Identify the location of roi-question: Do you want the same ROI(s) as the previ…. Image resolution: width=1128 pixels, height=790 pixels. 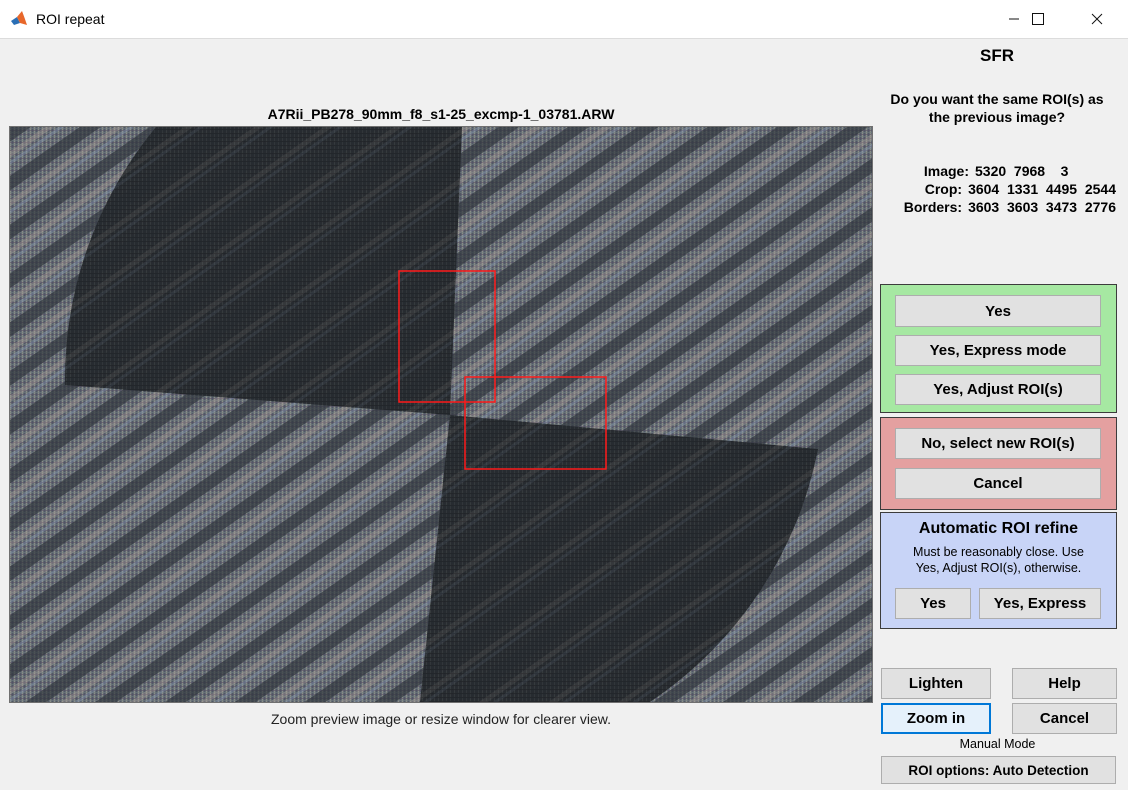
(997, 108).